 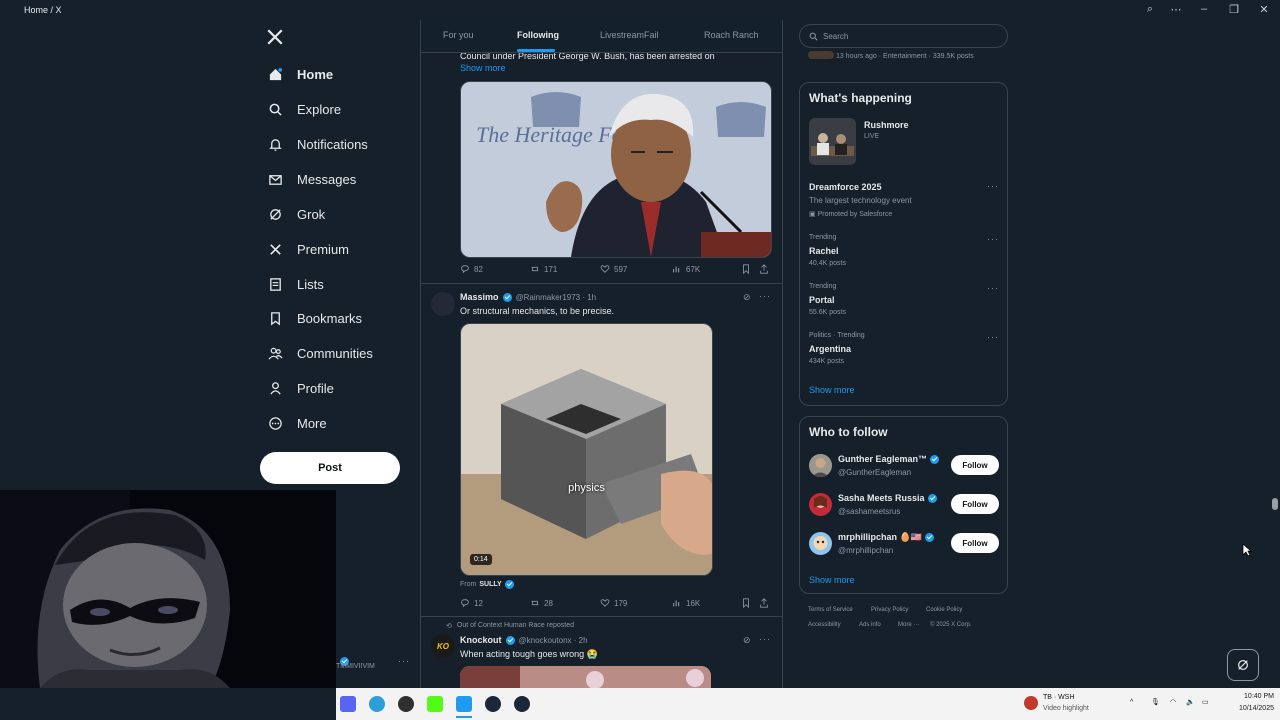 I want to click on from-name: SULLY, so click(x=490, y=584).